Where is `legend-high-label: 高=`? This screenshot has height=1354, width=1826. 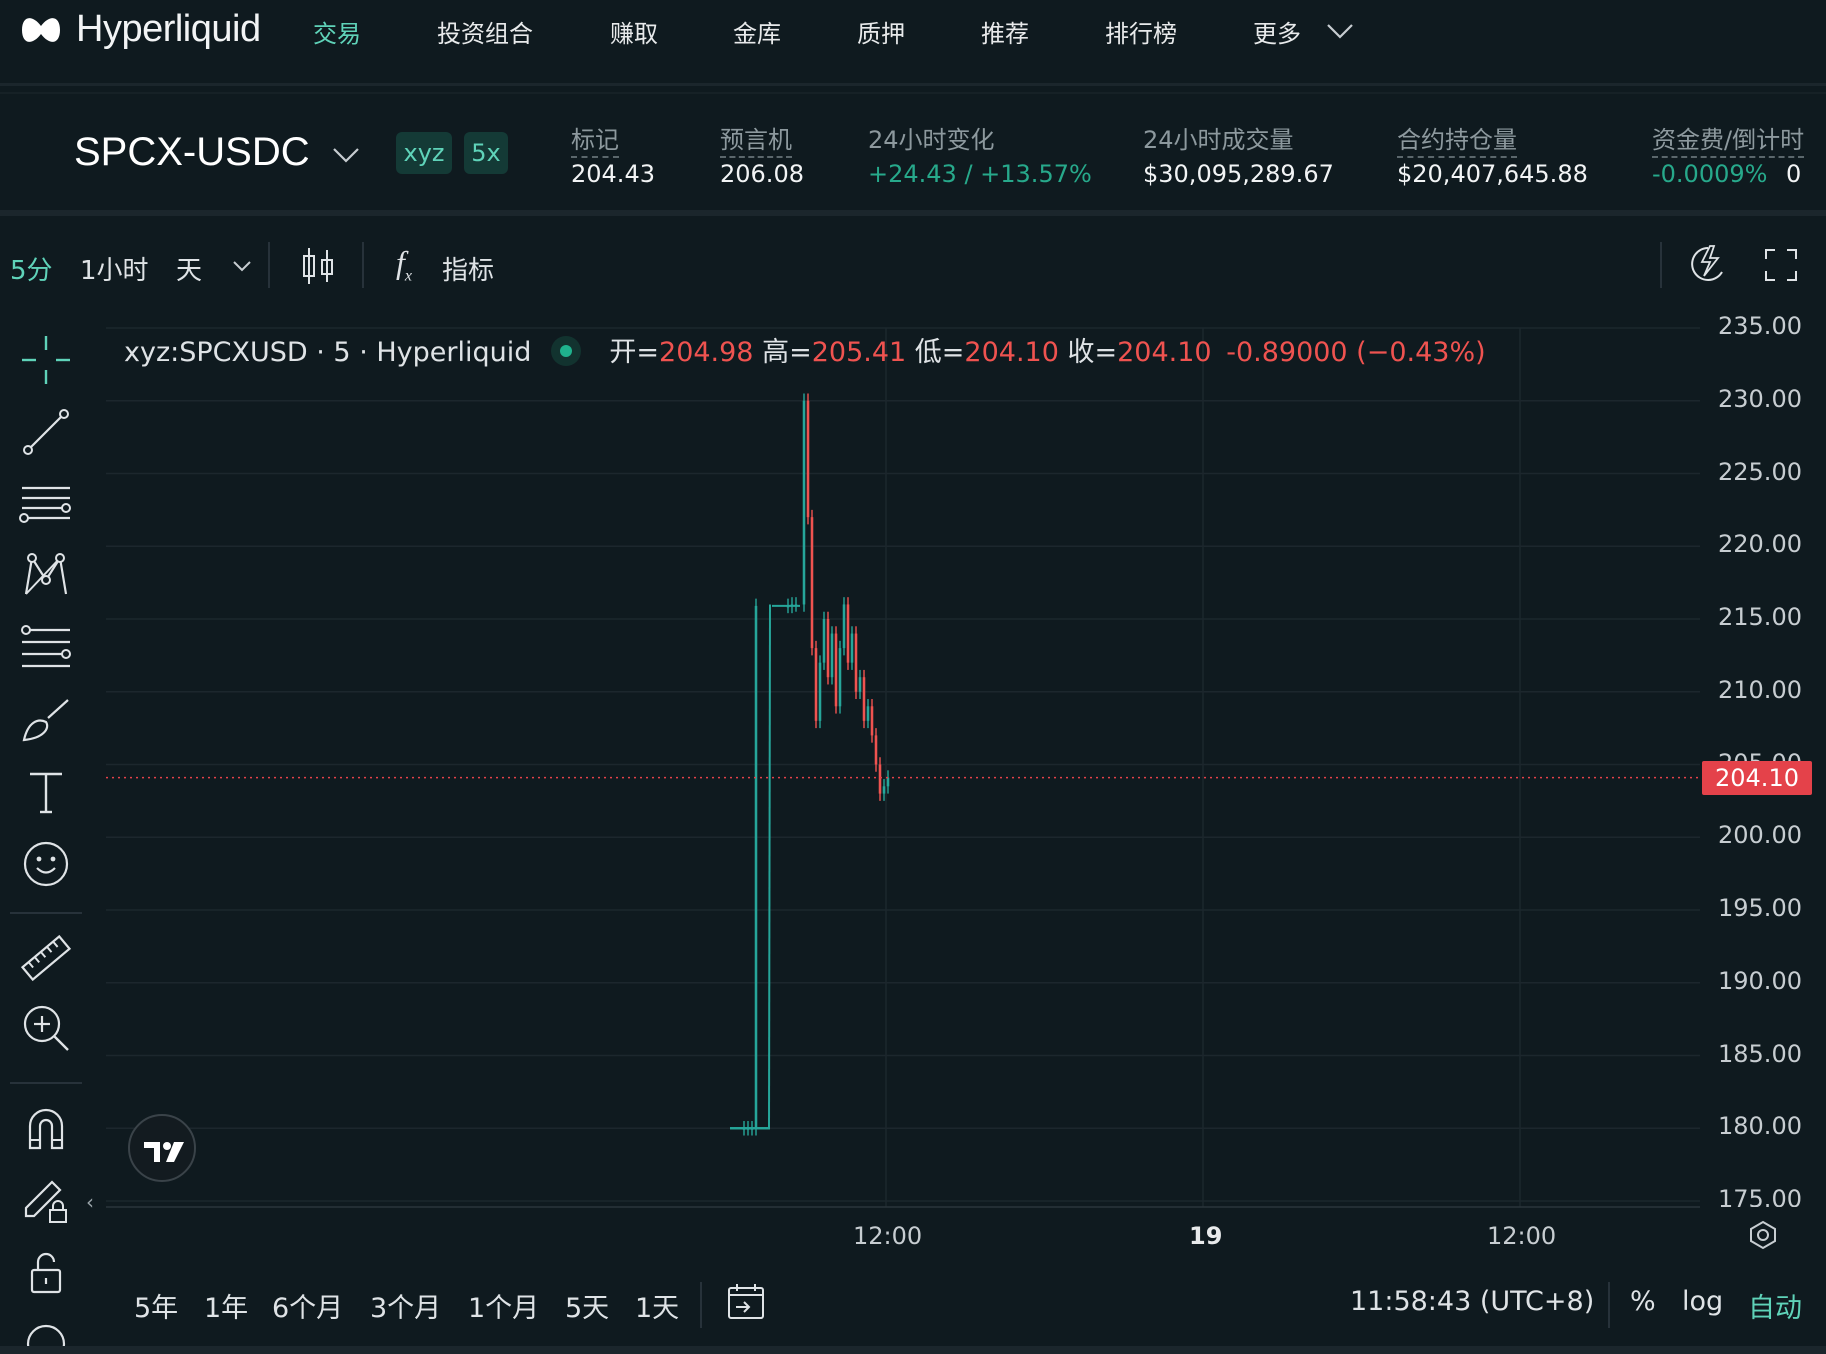
legend-high-label: 高= is located at coordinates (787, 352).